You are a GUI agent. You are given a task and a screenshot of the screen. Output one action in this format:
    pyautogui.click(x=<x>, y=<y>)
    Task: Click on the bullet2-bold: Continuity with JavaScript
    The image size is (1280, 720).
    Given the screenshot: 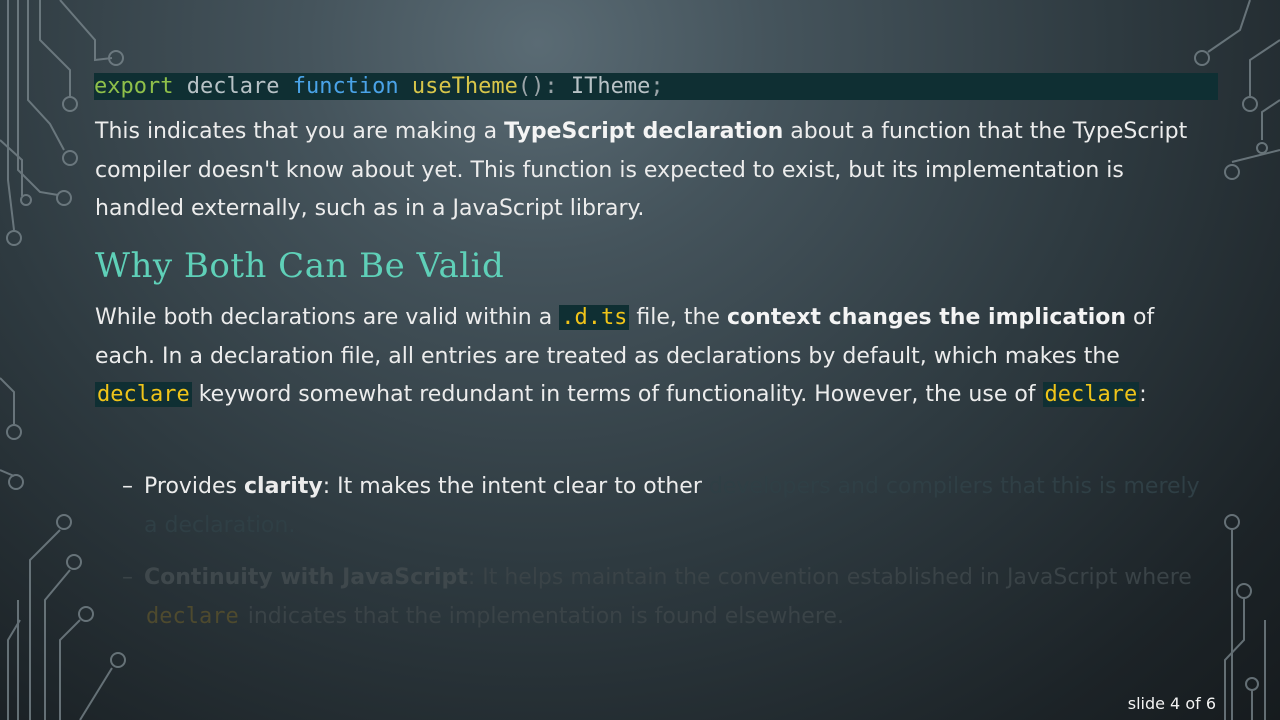 What is the action you would take?
    pyautogui.click(x=306, y=577)
    